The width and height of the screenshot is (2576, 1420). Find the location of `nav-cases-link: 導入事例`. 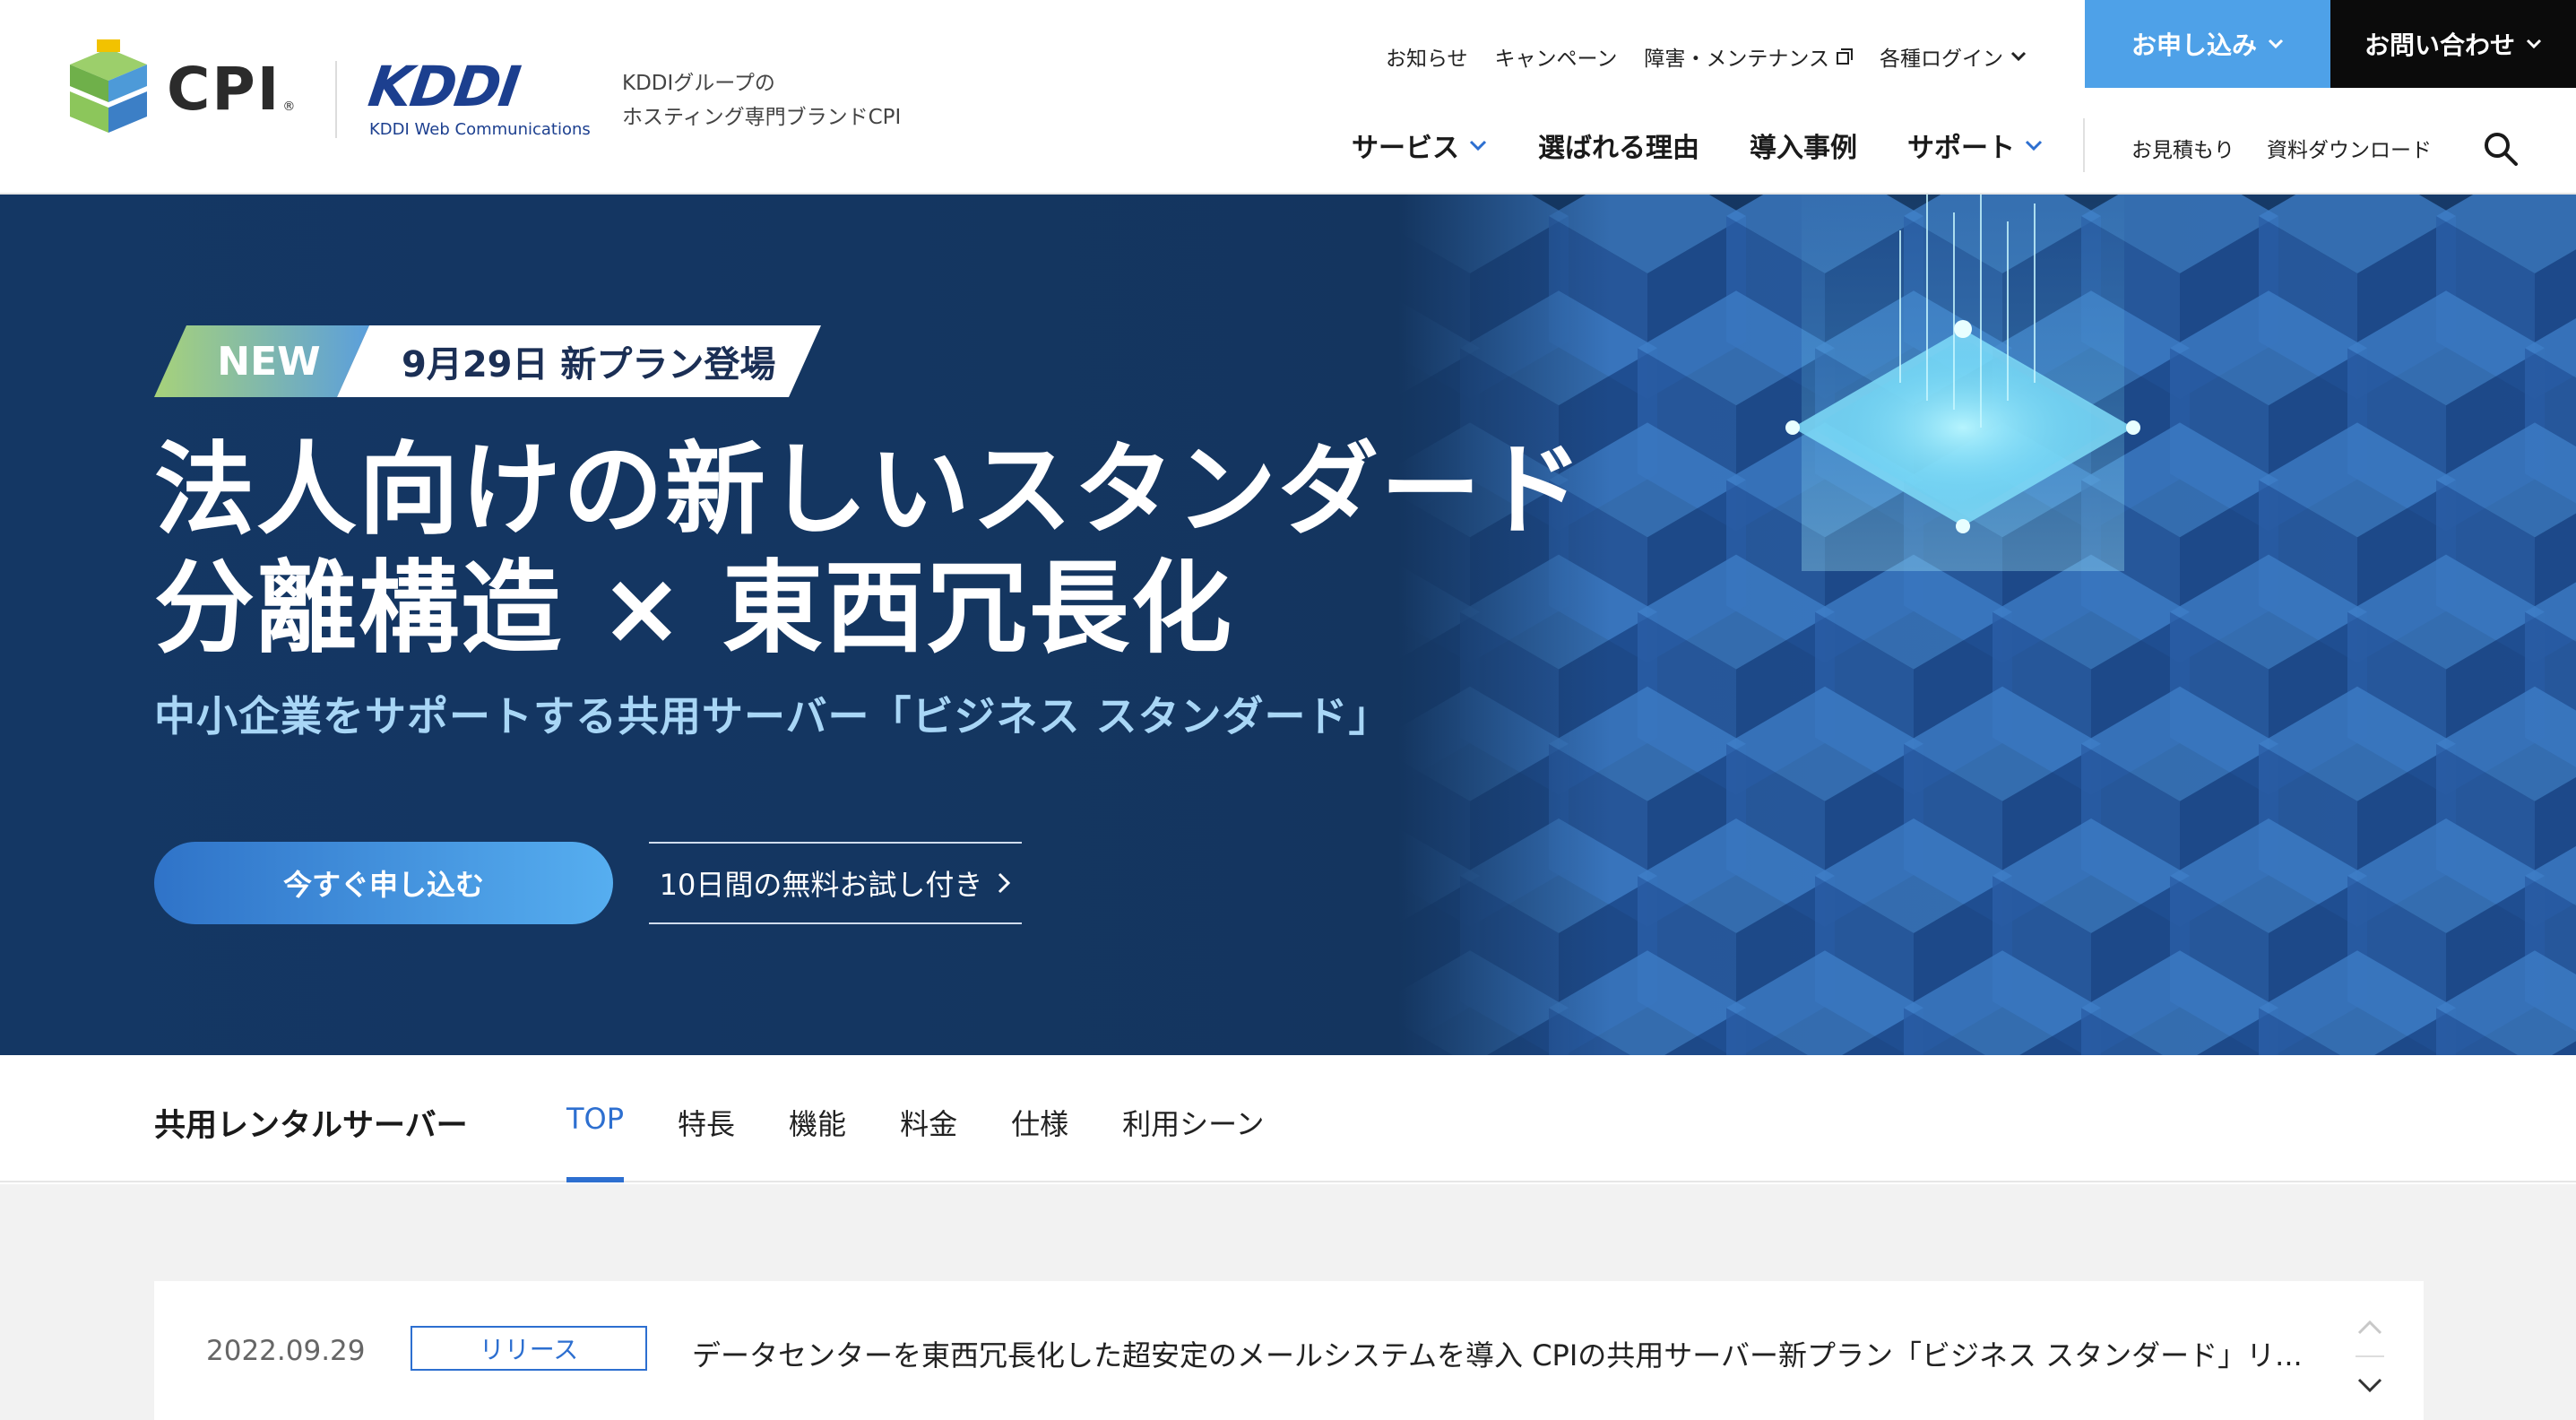

nav-cases-link: 導入事例 is located at coordinates (1803, 146).